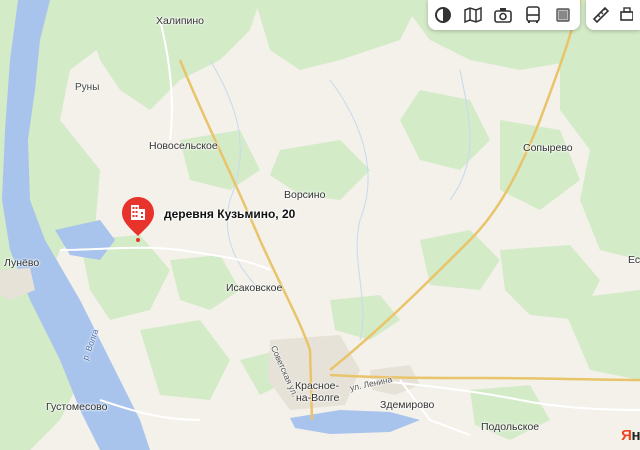 This screenshot has width=640, height=450. I want to click on location-pin, so click(138, 219).